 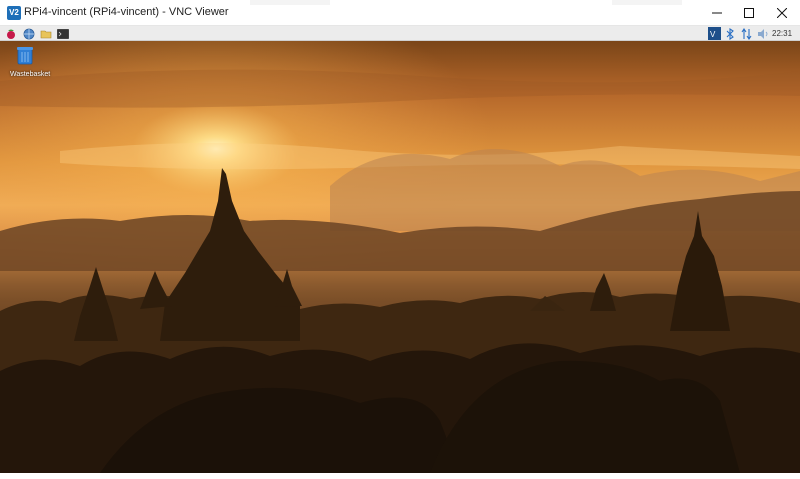 I want to click on window-title: RPi4-vincent (RPi4-vincent) - VNC Viewer, so click(x=126, y=12).